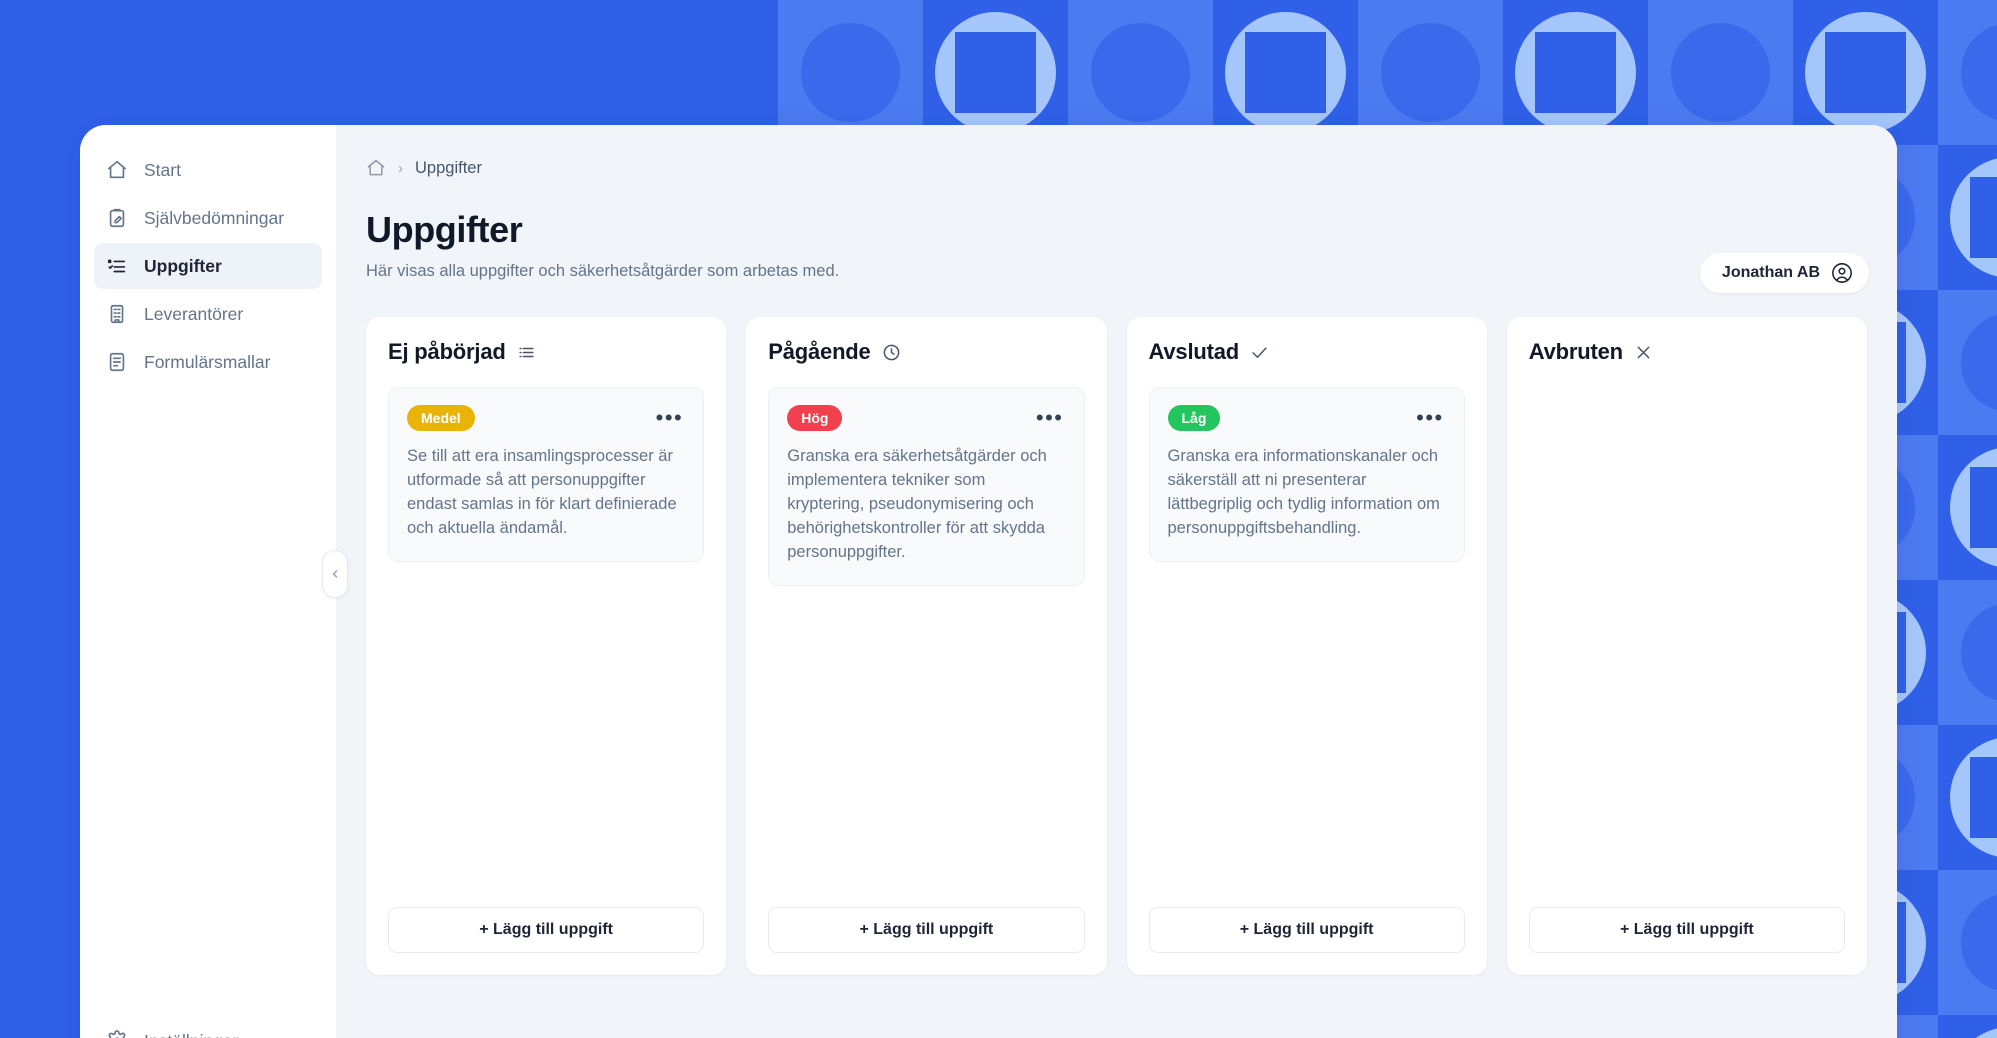  Describe the element at coordinates (1770, 272) in the screenshot. I see `user-name-label: Jonathan AB` at that location.